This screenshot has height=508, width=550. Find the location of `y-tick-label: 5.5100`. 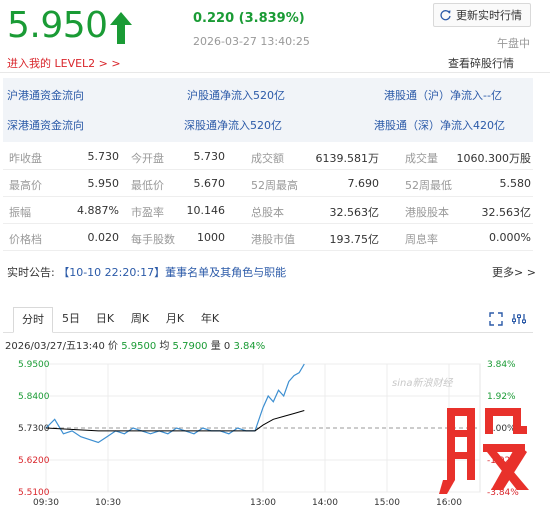

y-tick-label: 5.5100 is located at coordinates (34, 493).